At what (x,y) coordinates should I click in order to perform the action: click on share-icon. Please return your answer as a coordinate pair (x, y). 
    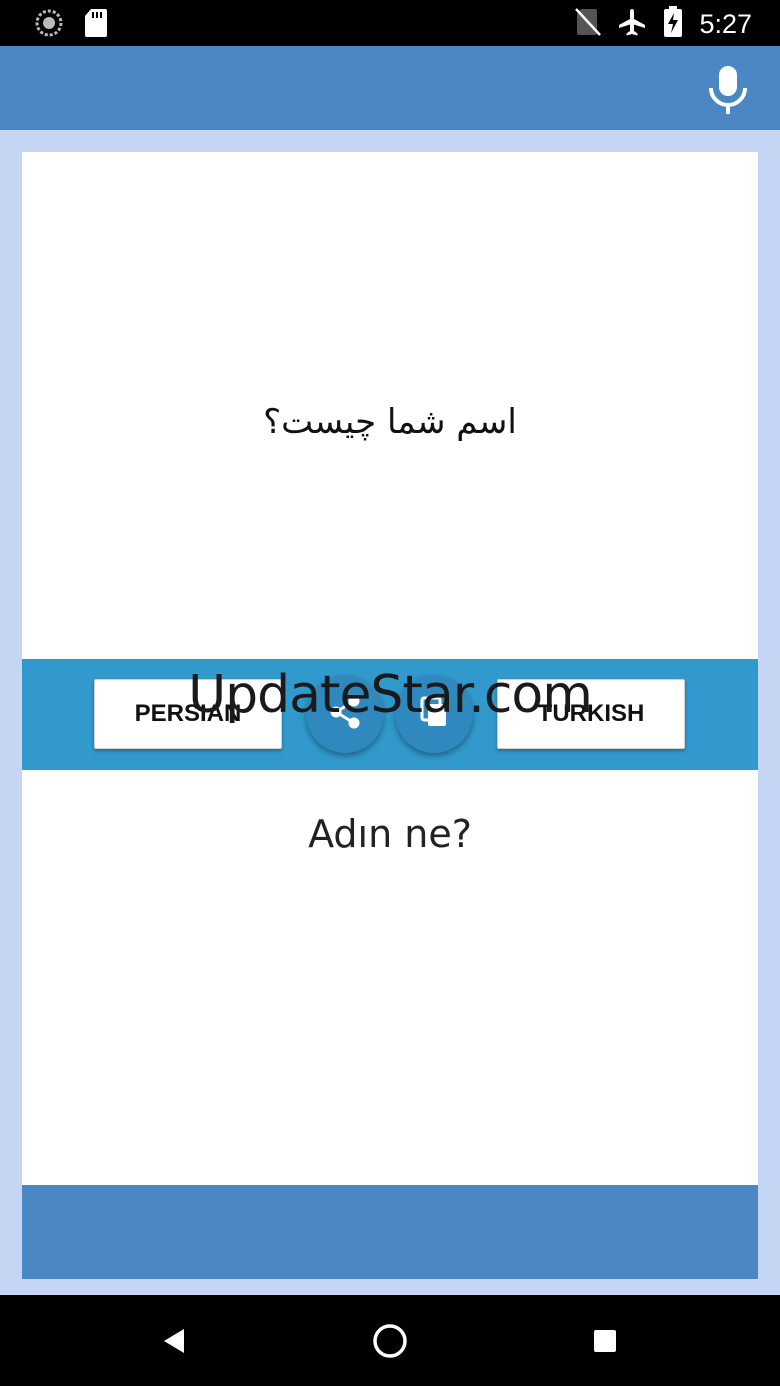
    Looking at the image, I should click on (345, 714).